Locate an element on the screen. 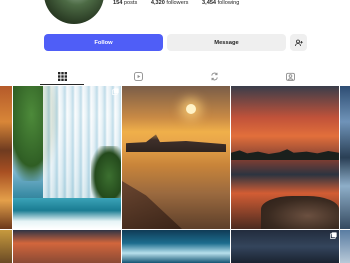 The height and width of the screenshot is (263, 350). following-count: 3,454 is located at coordinates (209, 3).